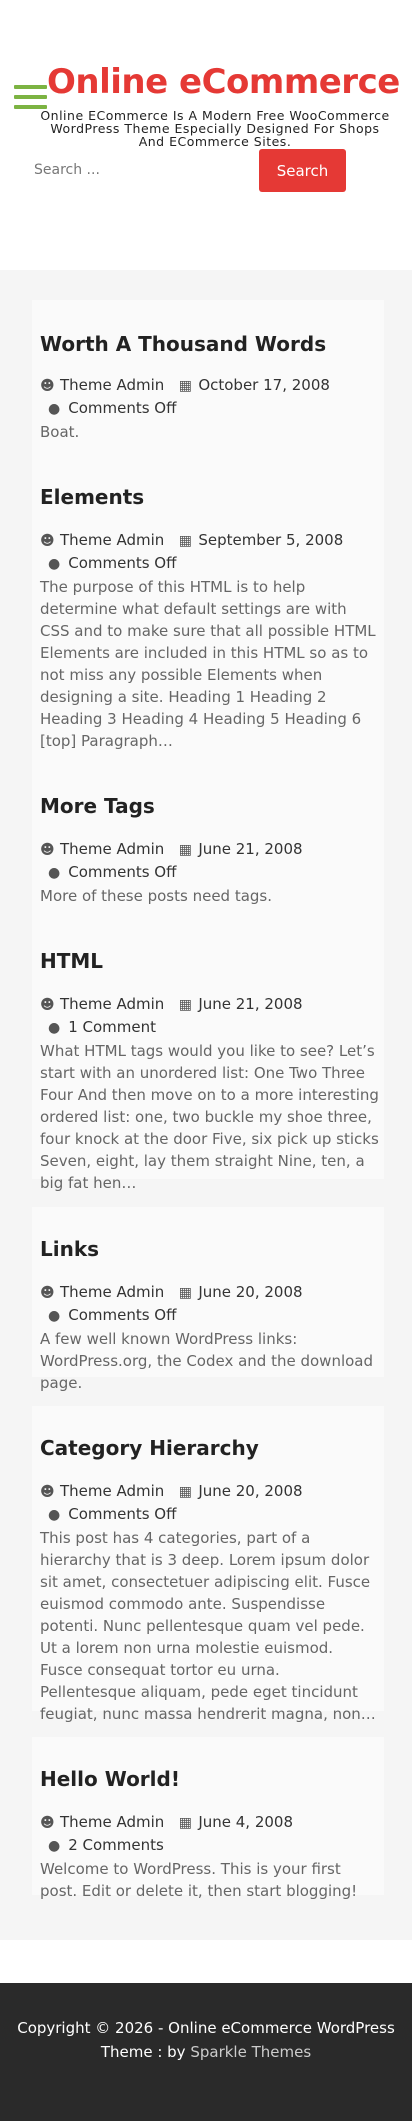 The width and height of the screenshot is (412, 2121). What do you see at coordinates (137, 170) in the screenshot?
I see `search-input` at bounding box center [137, 170].